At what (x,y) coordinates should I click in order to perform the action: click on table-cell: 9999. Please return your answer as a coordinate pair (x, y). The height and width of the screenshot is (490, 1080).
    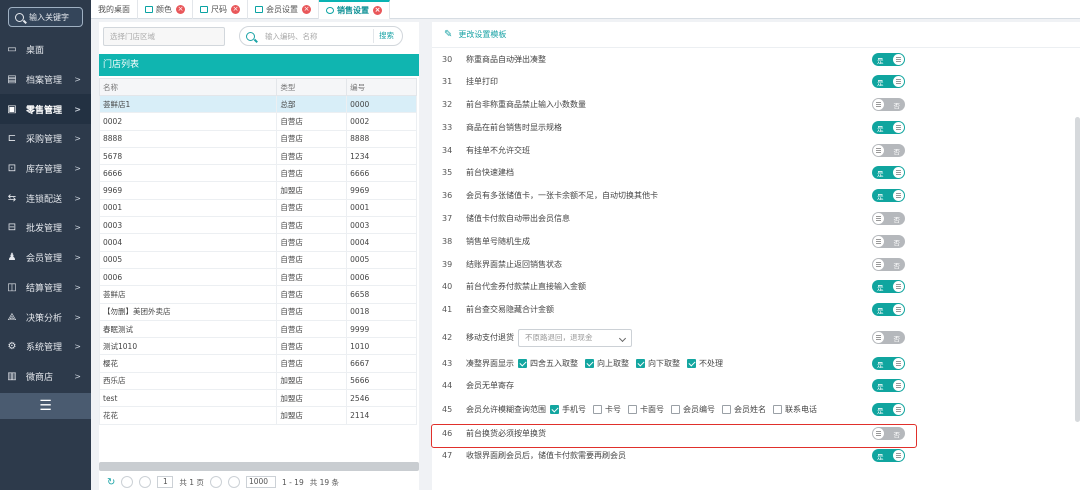
    Looking at the image, I should click on (381, 329).